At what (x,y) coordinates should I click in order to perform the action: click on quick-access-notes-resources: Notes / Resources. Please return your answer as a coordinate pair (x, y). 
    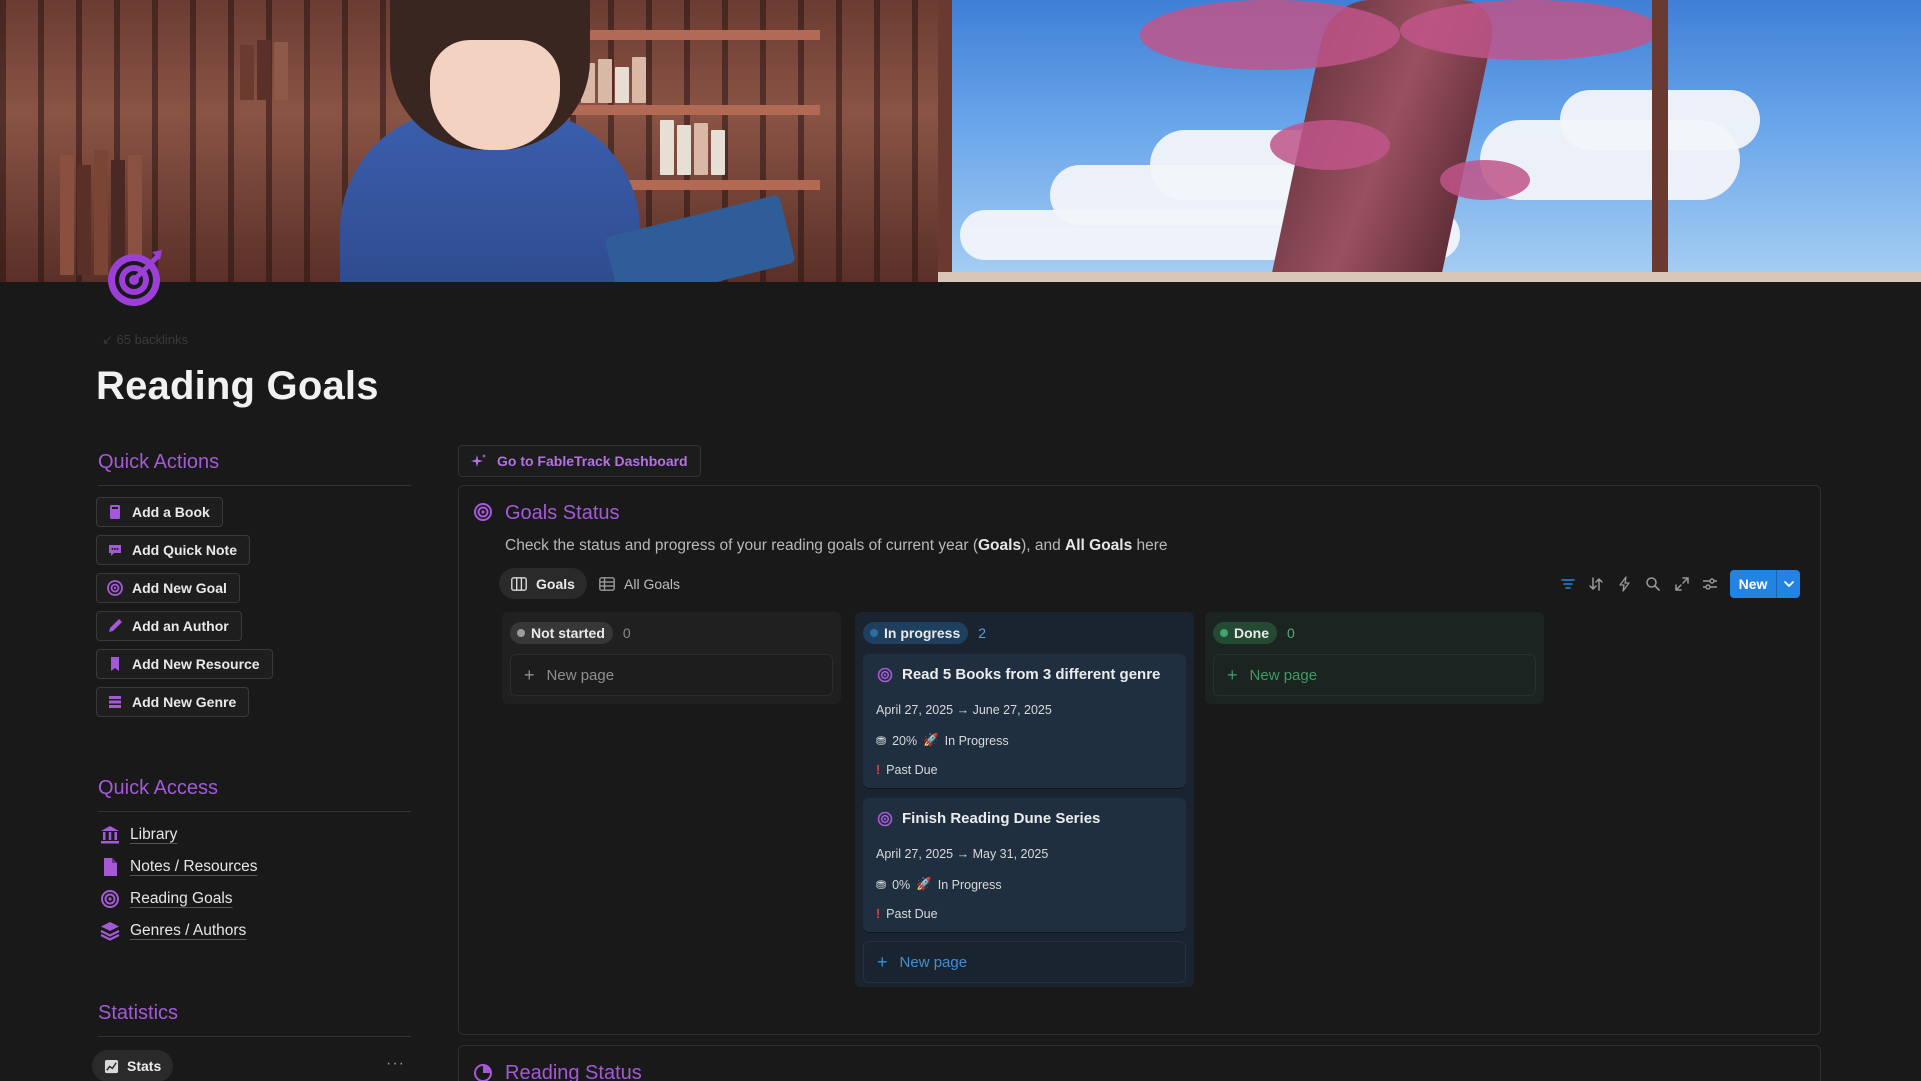
    Looking at the image, I should click on (179, 867).